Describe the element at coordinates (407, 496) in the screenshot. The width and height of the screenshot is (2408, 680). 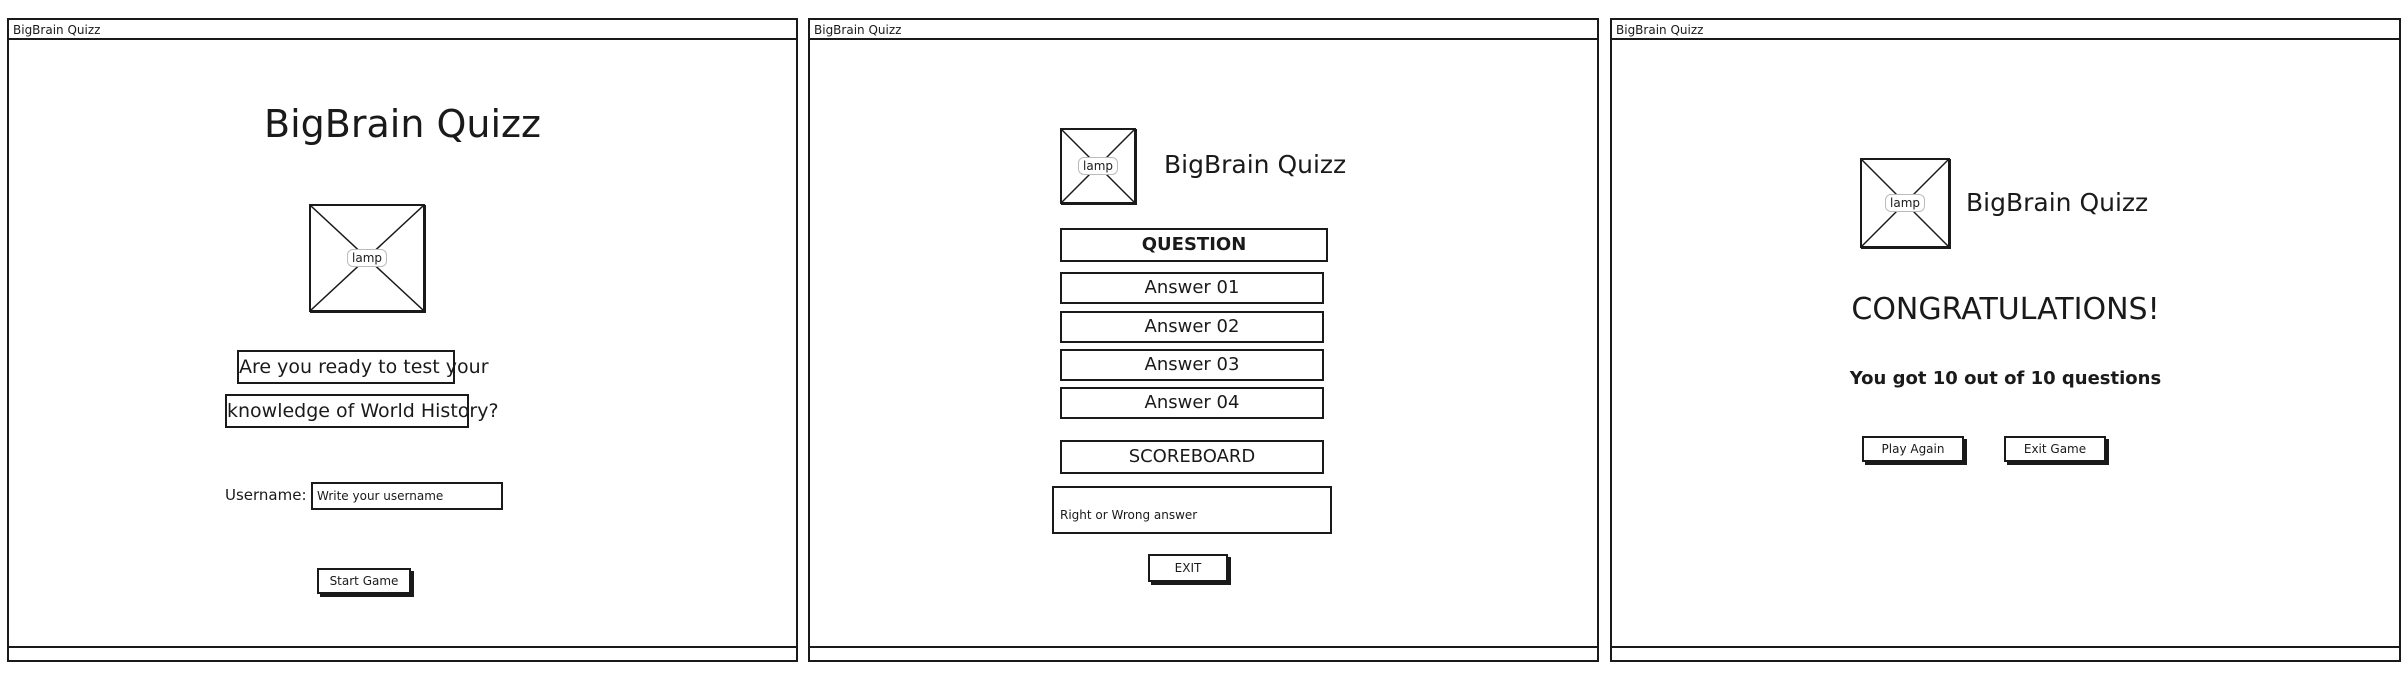
I see `username-input: Write your username` at that location.